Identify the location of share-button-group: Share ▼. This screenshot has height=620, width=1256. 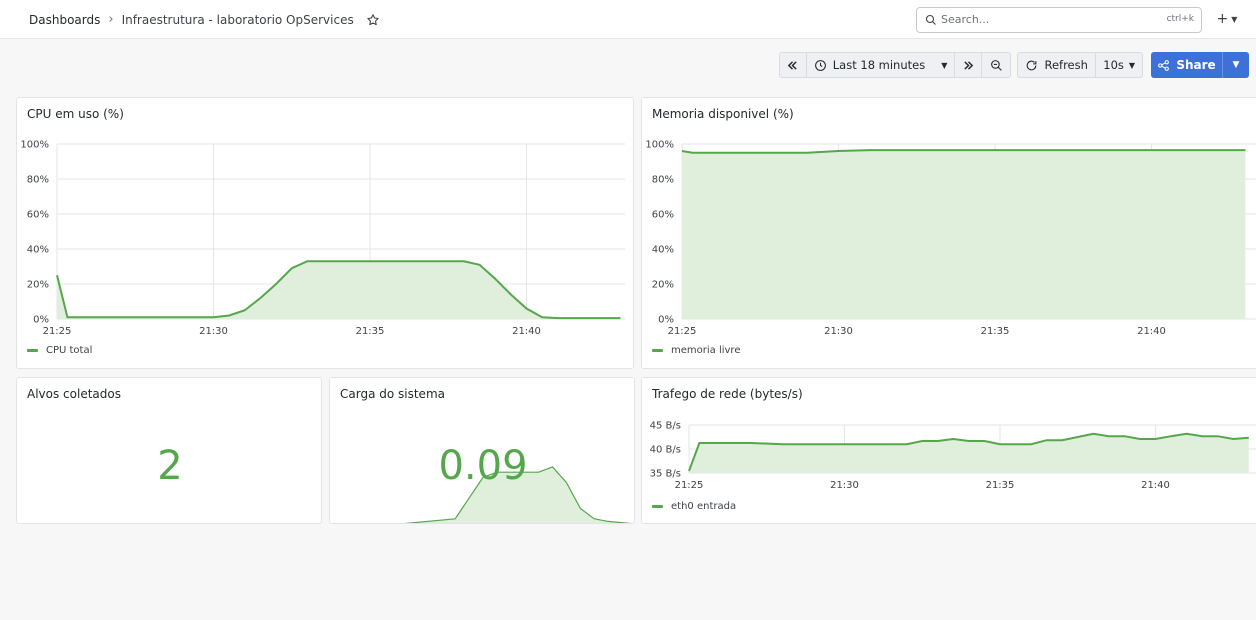
(1200, 65).